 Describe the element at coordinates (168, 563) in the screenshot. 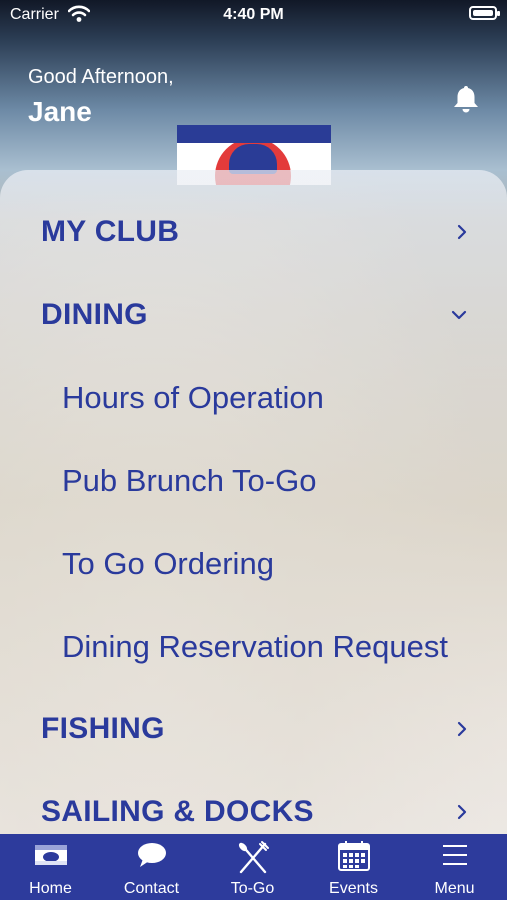

I see `menu-subitem-label: To Go Ordering` at that location.